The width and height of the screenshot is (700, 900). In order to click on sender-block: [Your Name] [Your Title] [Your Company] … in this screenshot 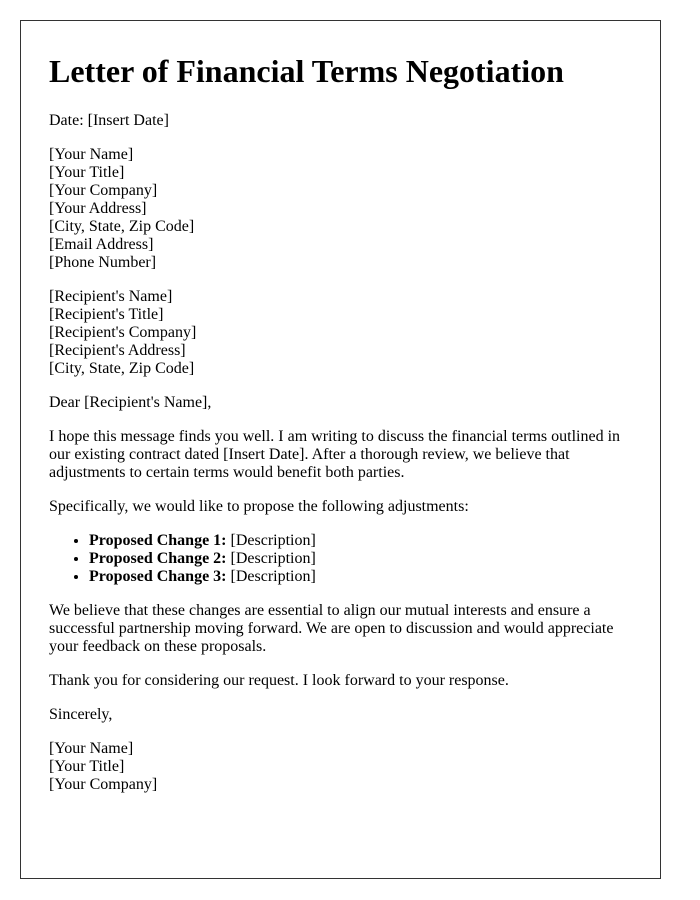, I will do `click(344, 209)`.